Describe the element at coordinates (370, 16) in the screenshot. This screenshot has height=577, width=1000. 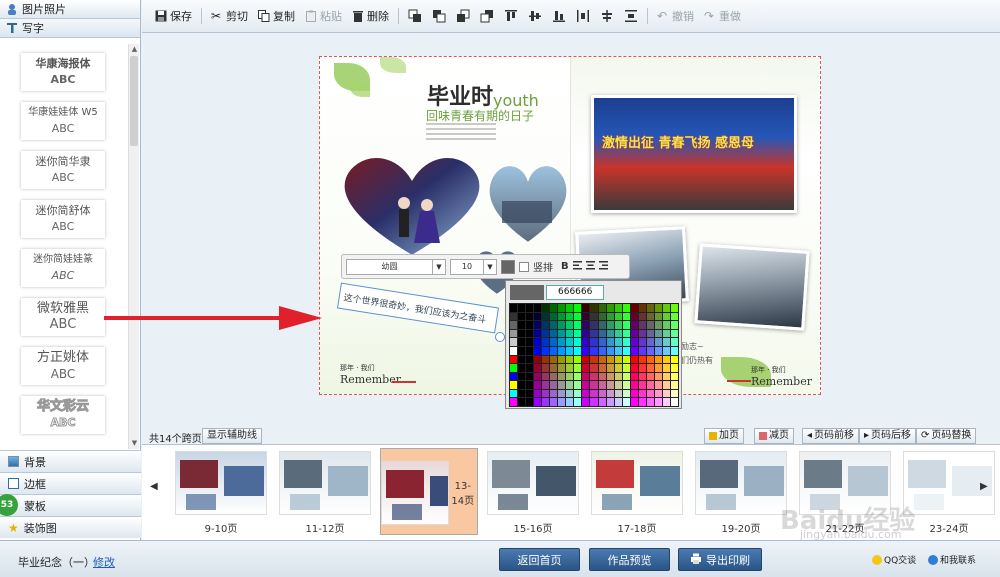
I see `delete-button: 删除` at that location.